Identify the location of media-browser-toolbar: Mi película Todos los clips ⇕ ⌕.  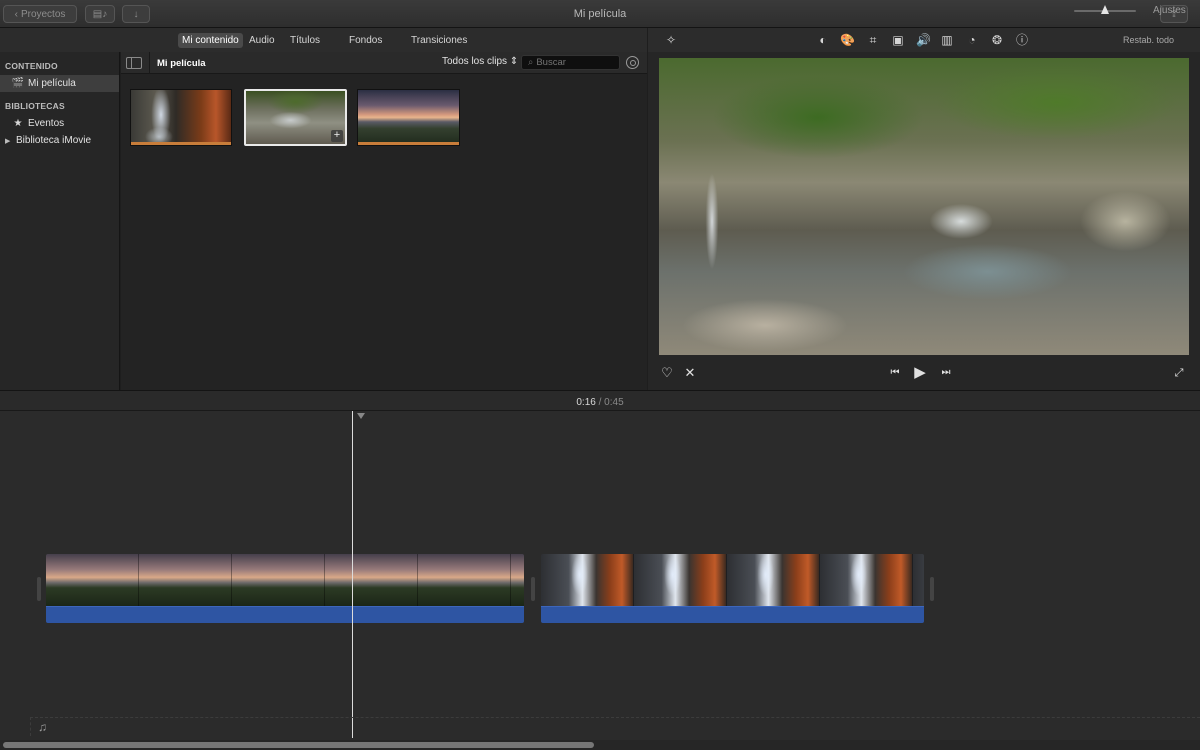
(384, 63).